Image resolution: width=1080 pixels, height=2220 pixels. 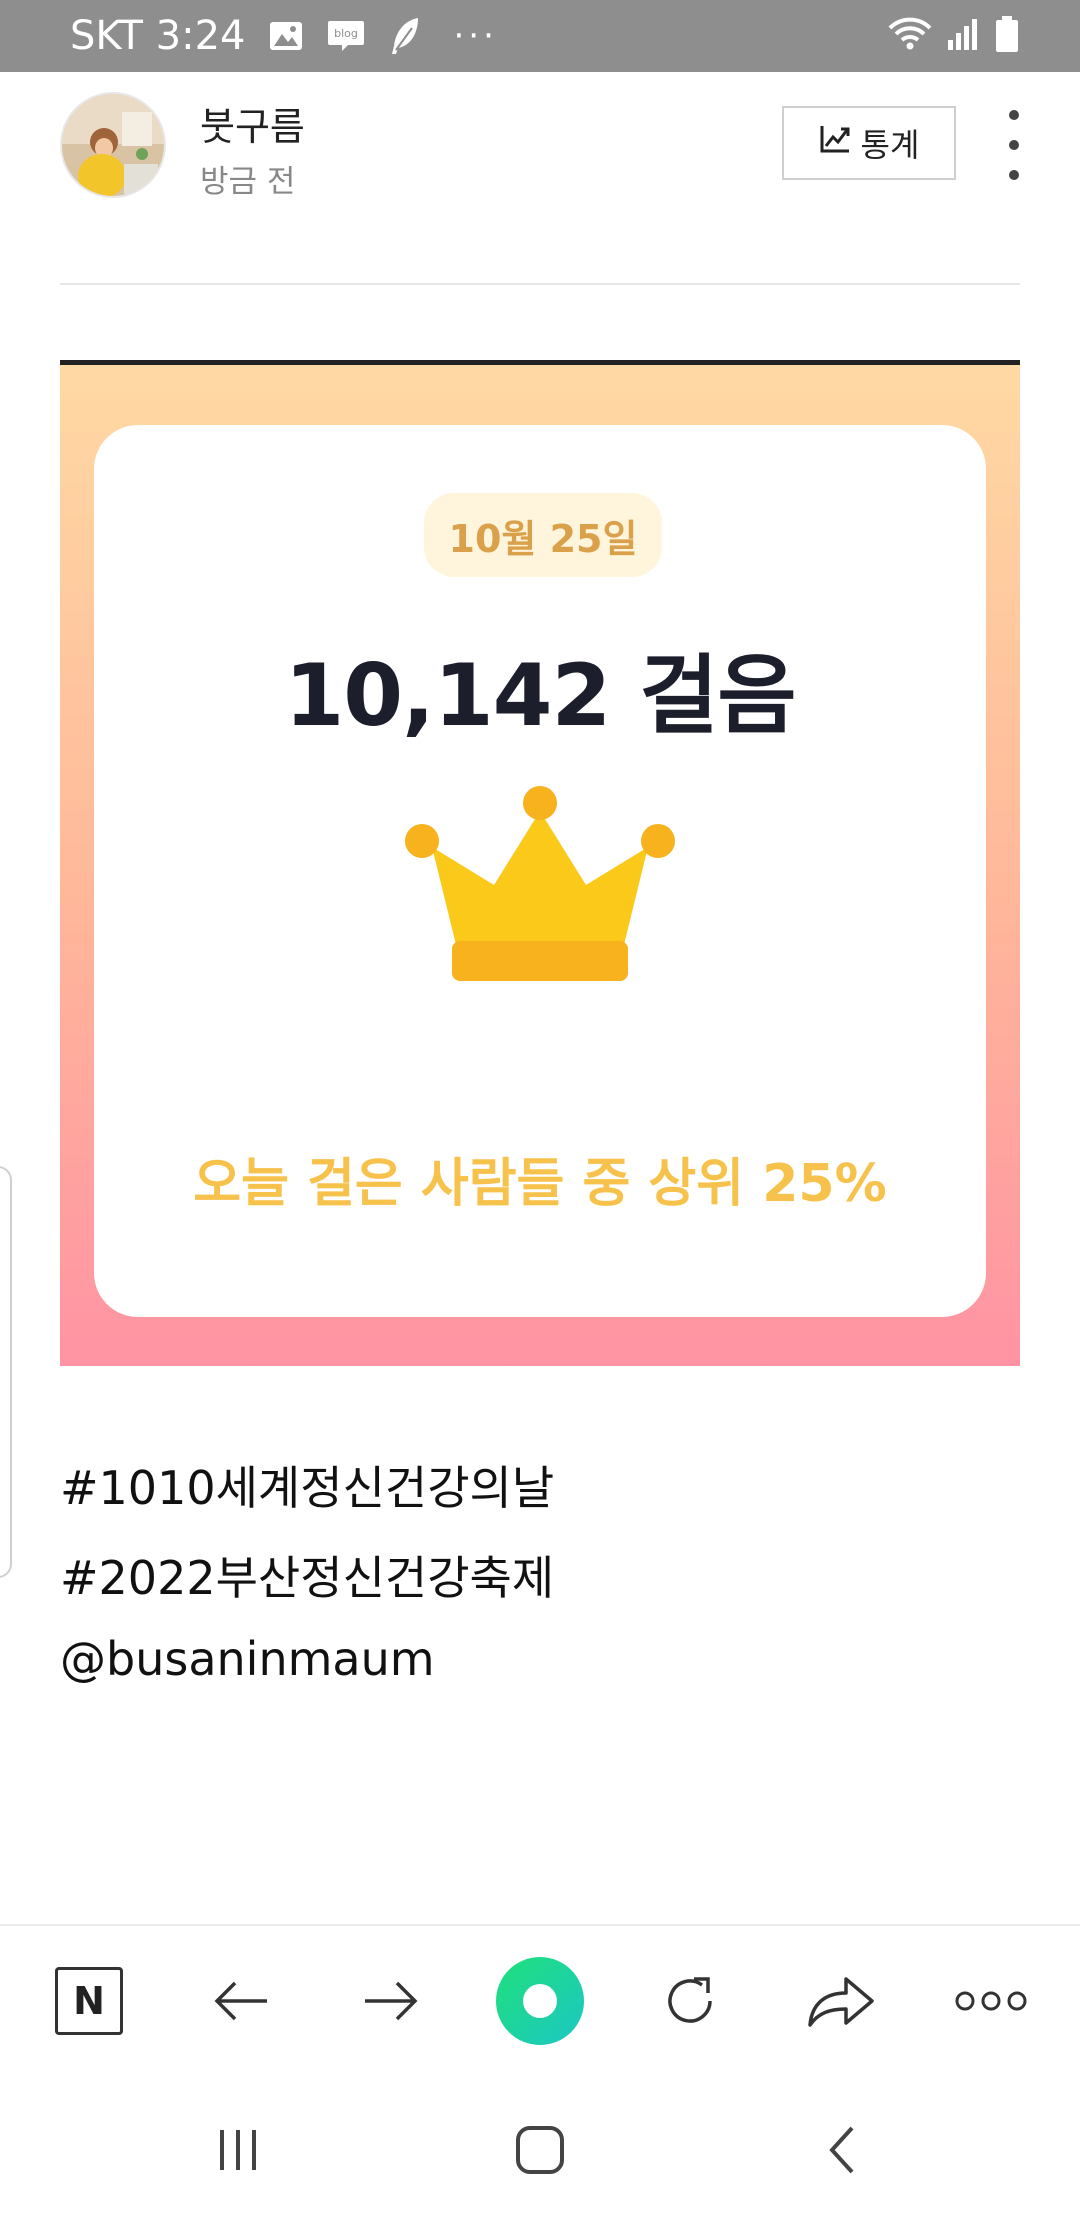 What do you see at coordinates (540, 284) in the screenshot?
I see `header-divider` at bounding box center [540, 284].